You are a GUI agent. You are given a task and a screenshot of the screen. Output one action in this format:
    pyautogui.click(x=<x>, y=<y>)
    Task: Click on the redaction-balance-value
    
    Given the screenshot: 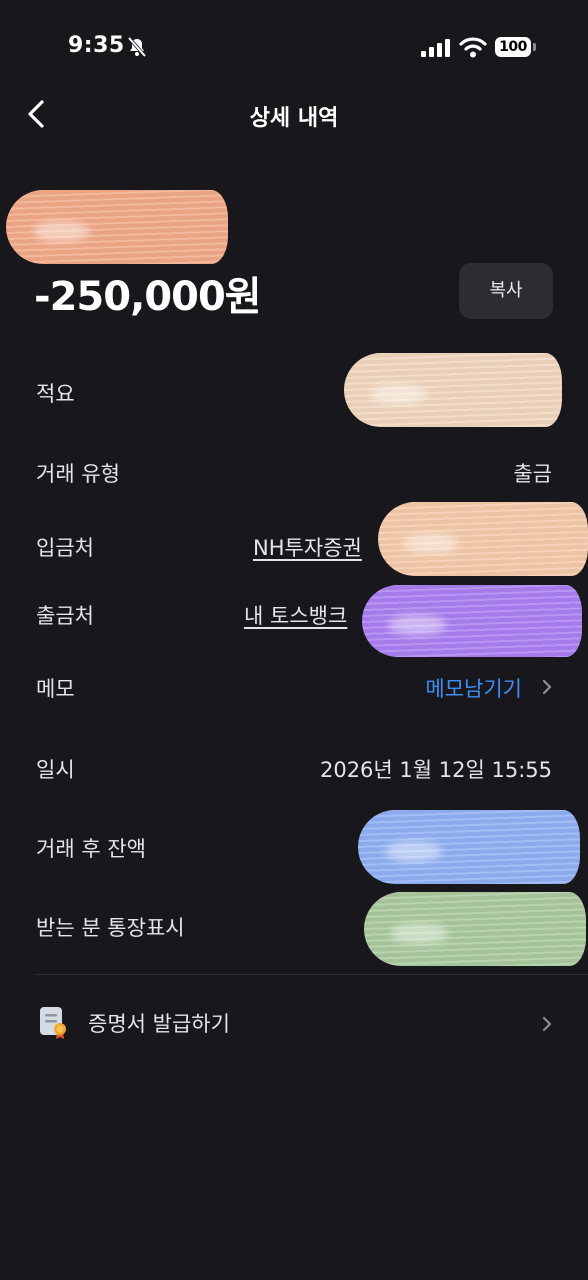 What is the action you would take?
    pyautogui.click(x=469, y=847)
    